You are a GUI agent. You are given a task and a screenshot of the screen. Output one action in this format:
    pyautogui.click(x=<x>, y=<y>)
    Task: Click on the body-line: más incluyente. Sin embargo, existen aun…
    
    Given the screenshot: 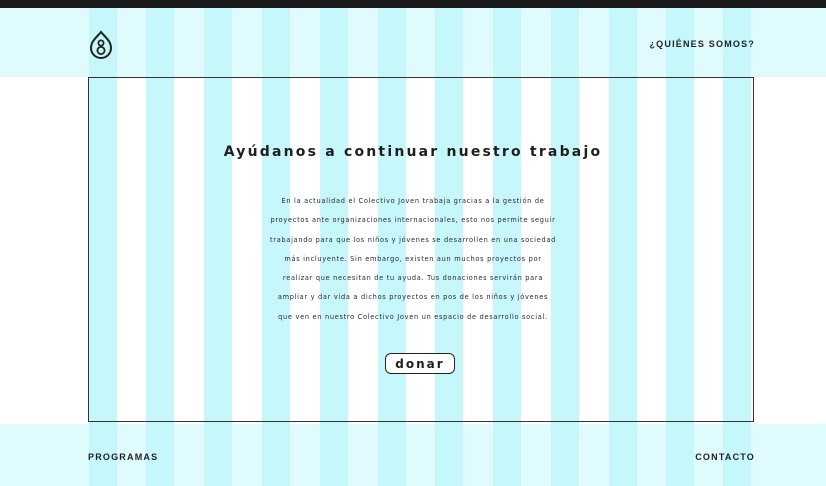 What is the action you would take?
    pyautogui.click(x=413, y=258)
    